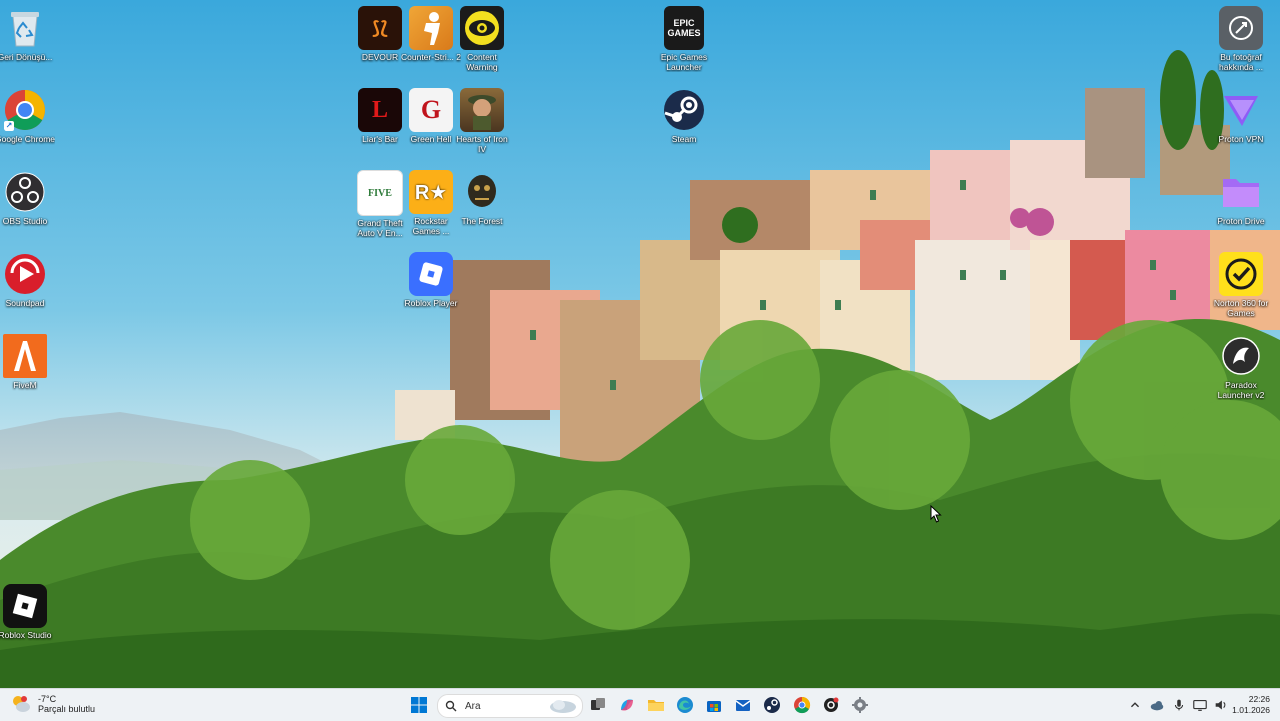  Describe the element at coordinates (1259, 699) in the screenshot. I see `clock-time: 22:26` at that location.